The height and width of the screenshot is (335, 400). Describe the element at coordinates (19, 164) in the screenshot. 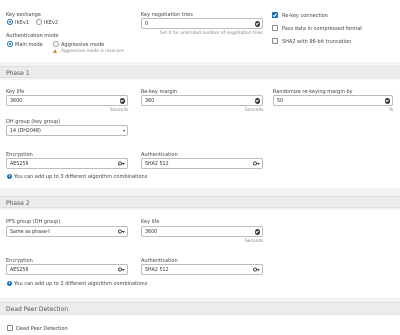

I see `p1-encryption-value: AES256` at that location.